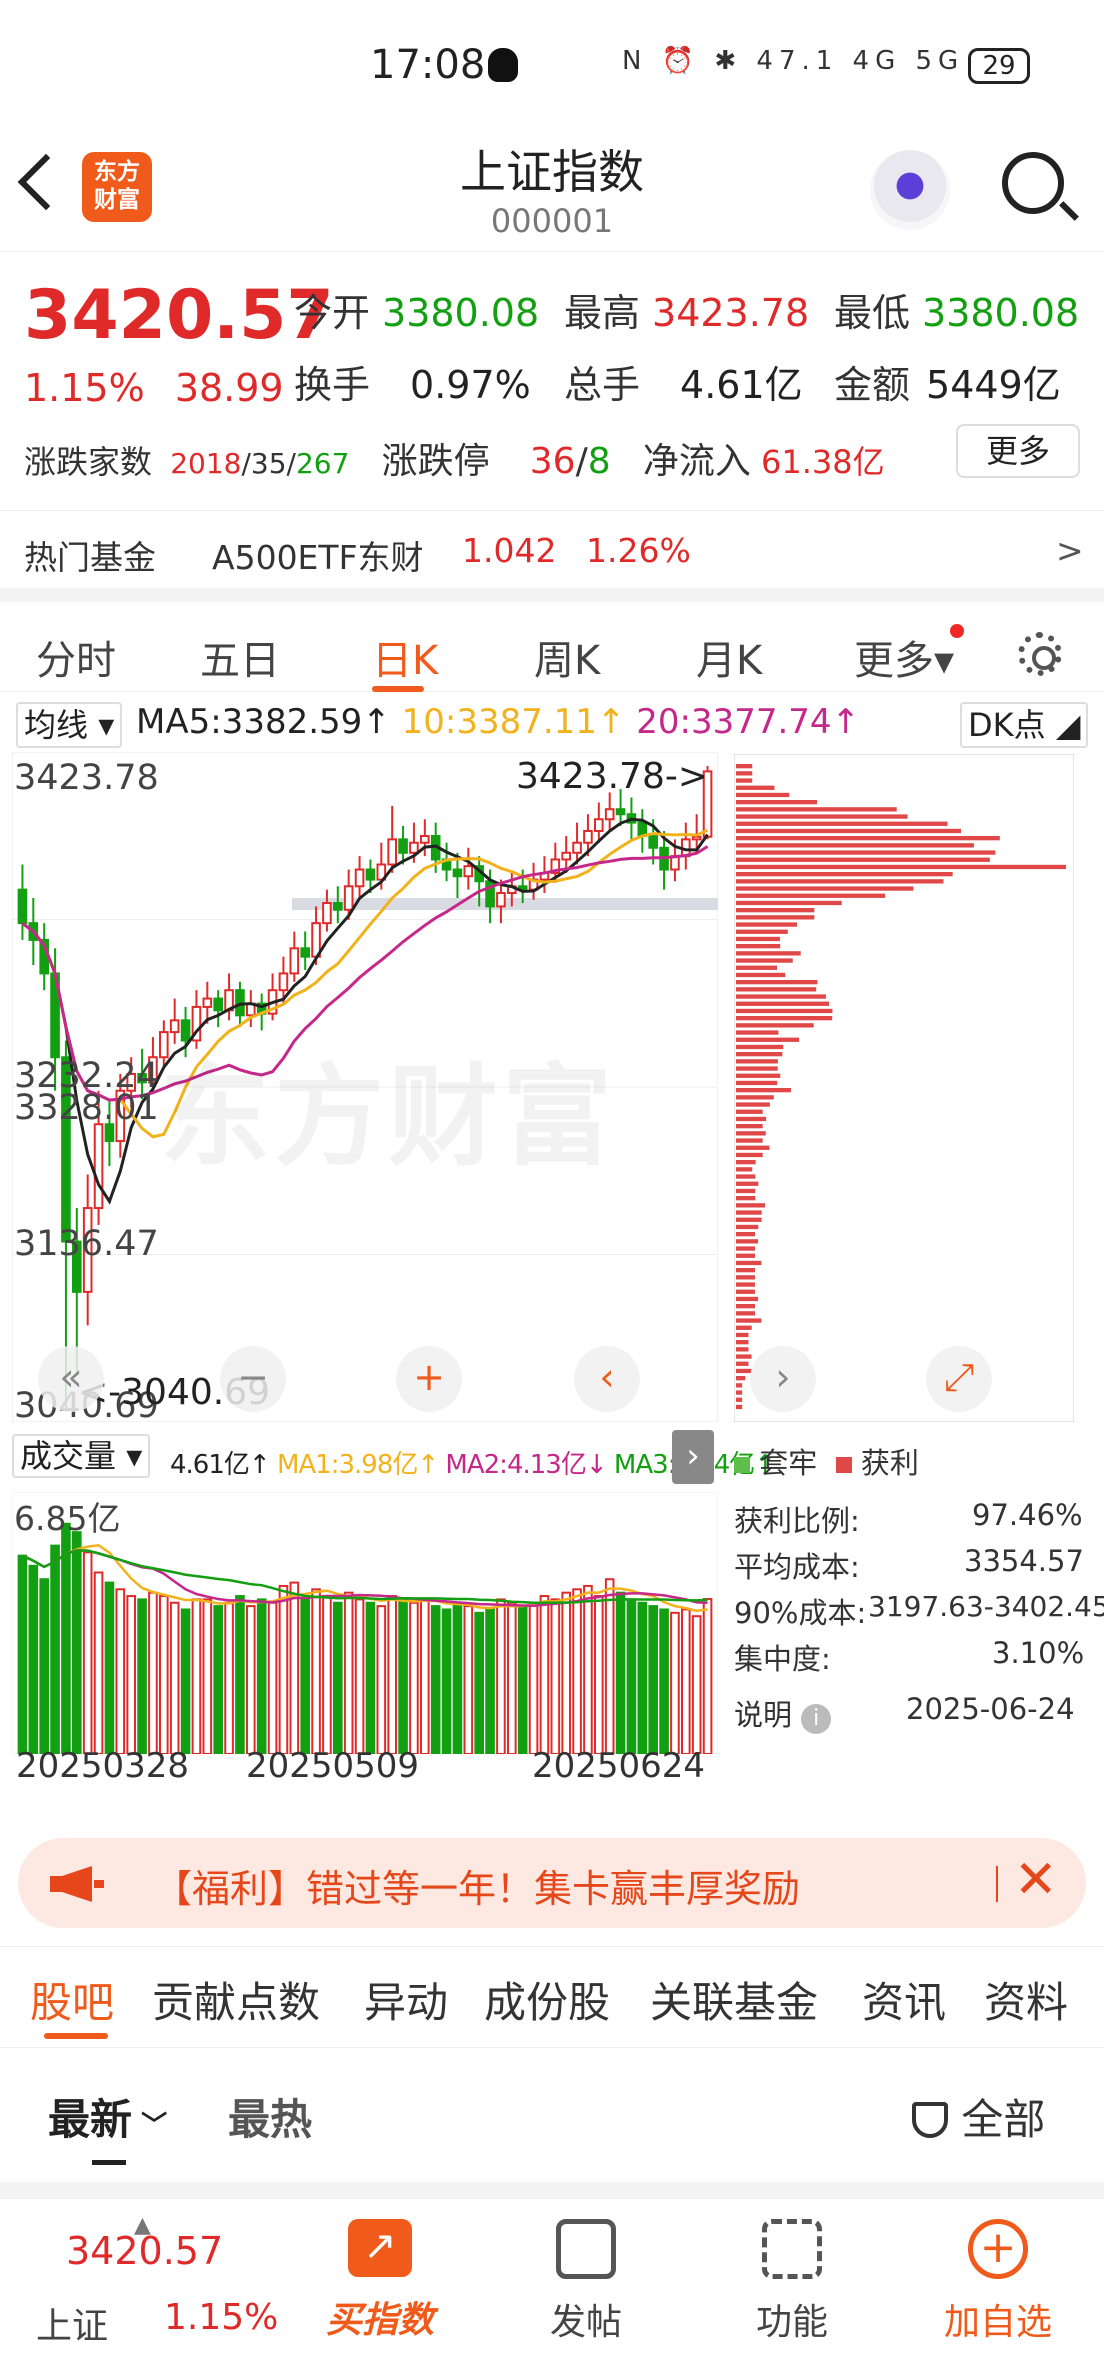 The image size is (1104, 2376). I want to click on step-left-icon: ‹, so click(607, 1379).